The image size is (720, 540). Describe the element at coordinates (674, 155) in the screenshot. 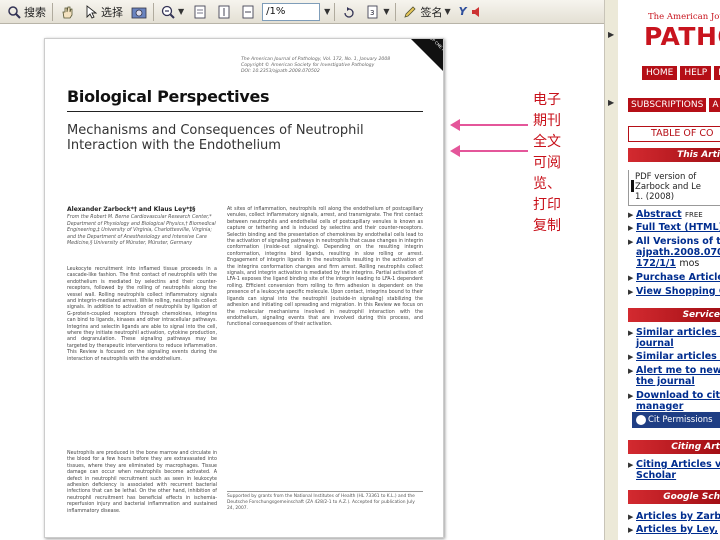

I see `this-article-header: This Arti` at that location.